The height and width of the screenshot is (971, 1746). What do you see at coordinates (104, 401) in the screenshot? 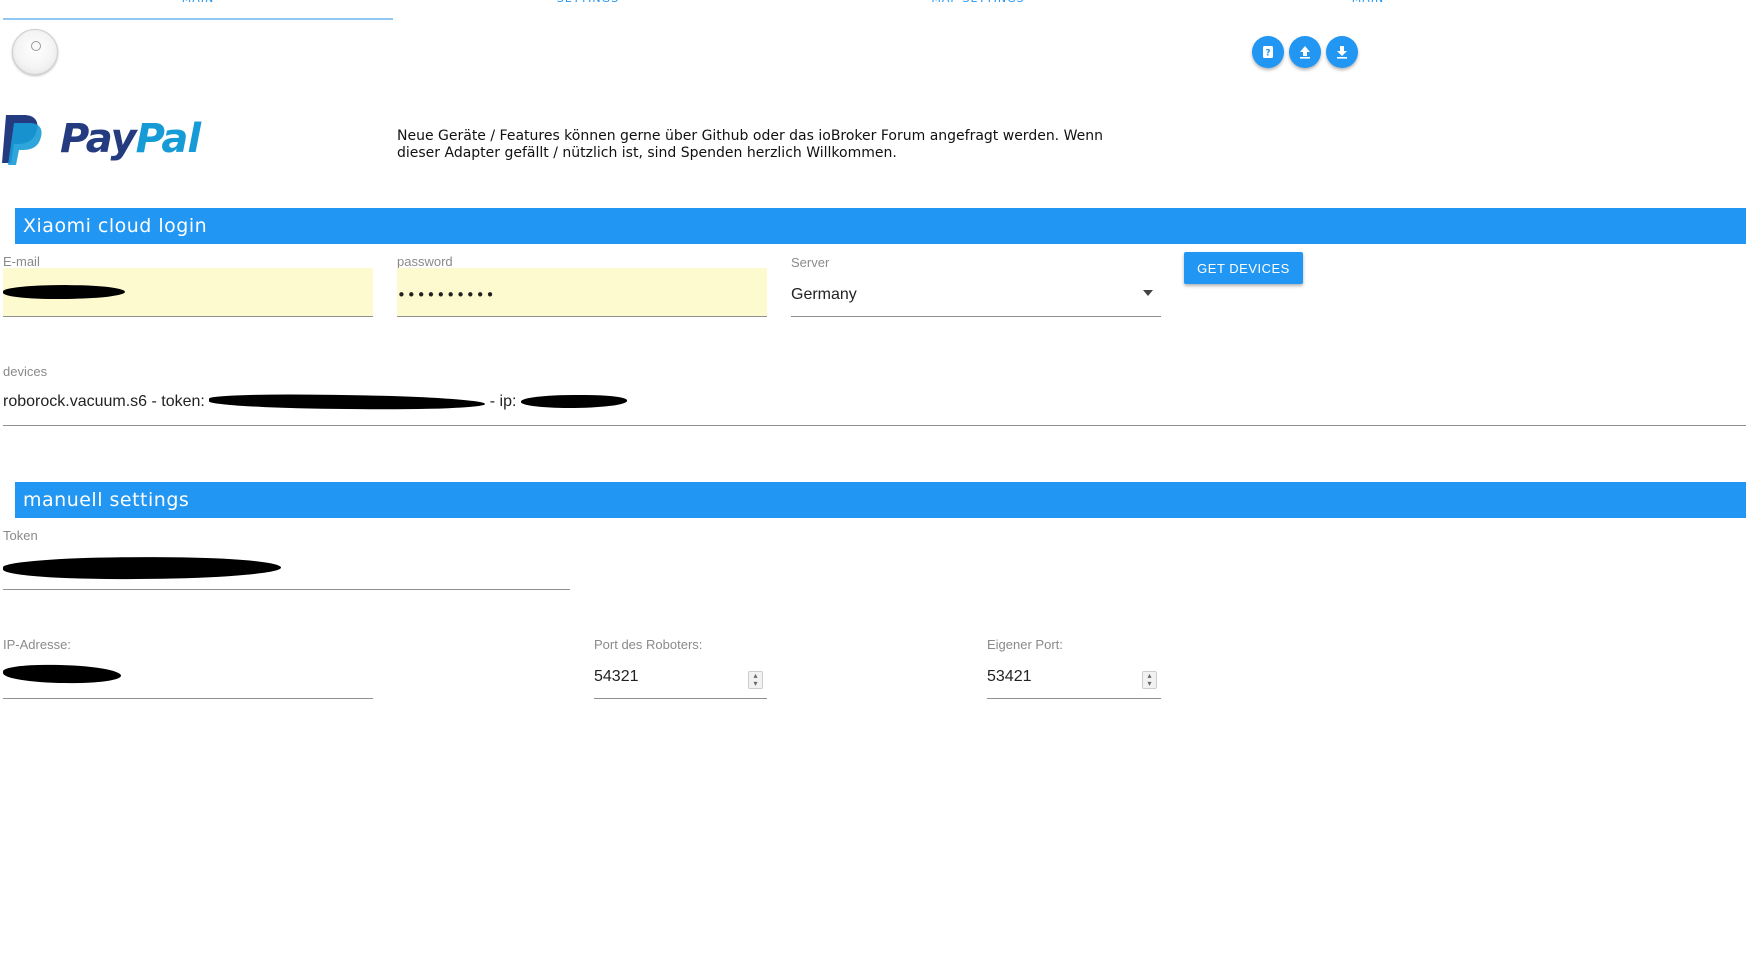
I see `device-prefix: roborock.vacuum.s6 - token:` at bounding box center [104, 401].